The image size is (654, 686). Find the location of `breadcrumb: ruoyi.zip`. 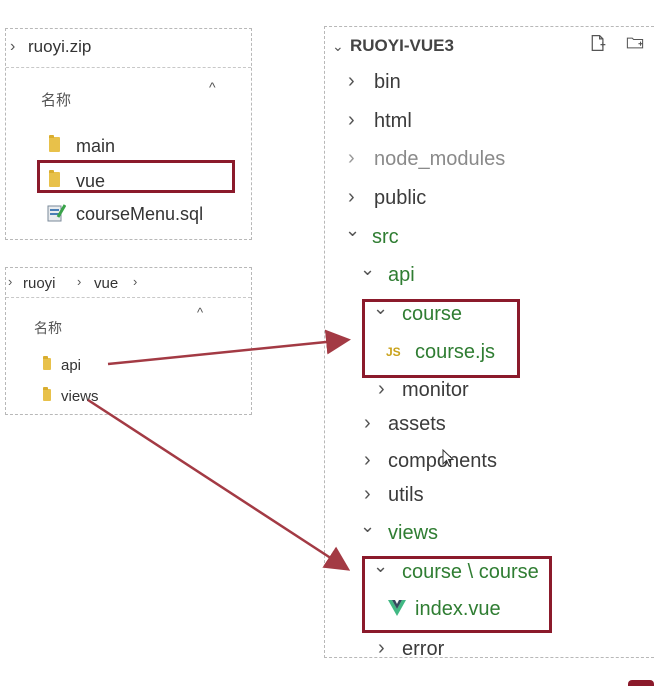

breadcrumb: ruoyi.zip is located at coordinates (59, 47).